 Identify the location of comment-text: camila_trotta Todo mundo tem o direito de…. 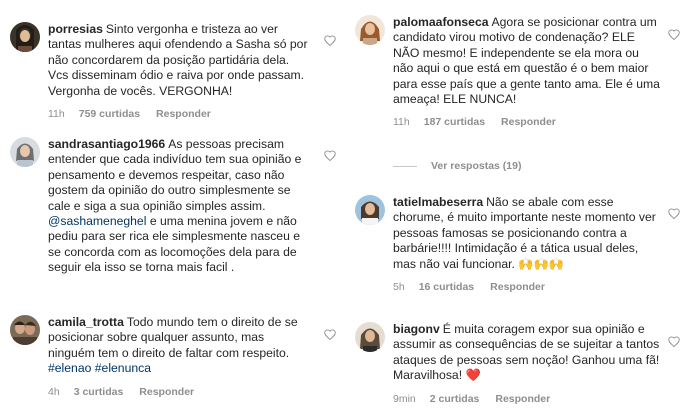
(173, 345).